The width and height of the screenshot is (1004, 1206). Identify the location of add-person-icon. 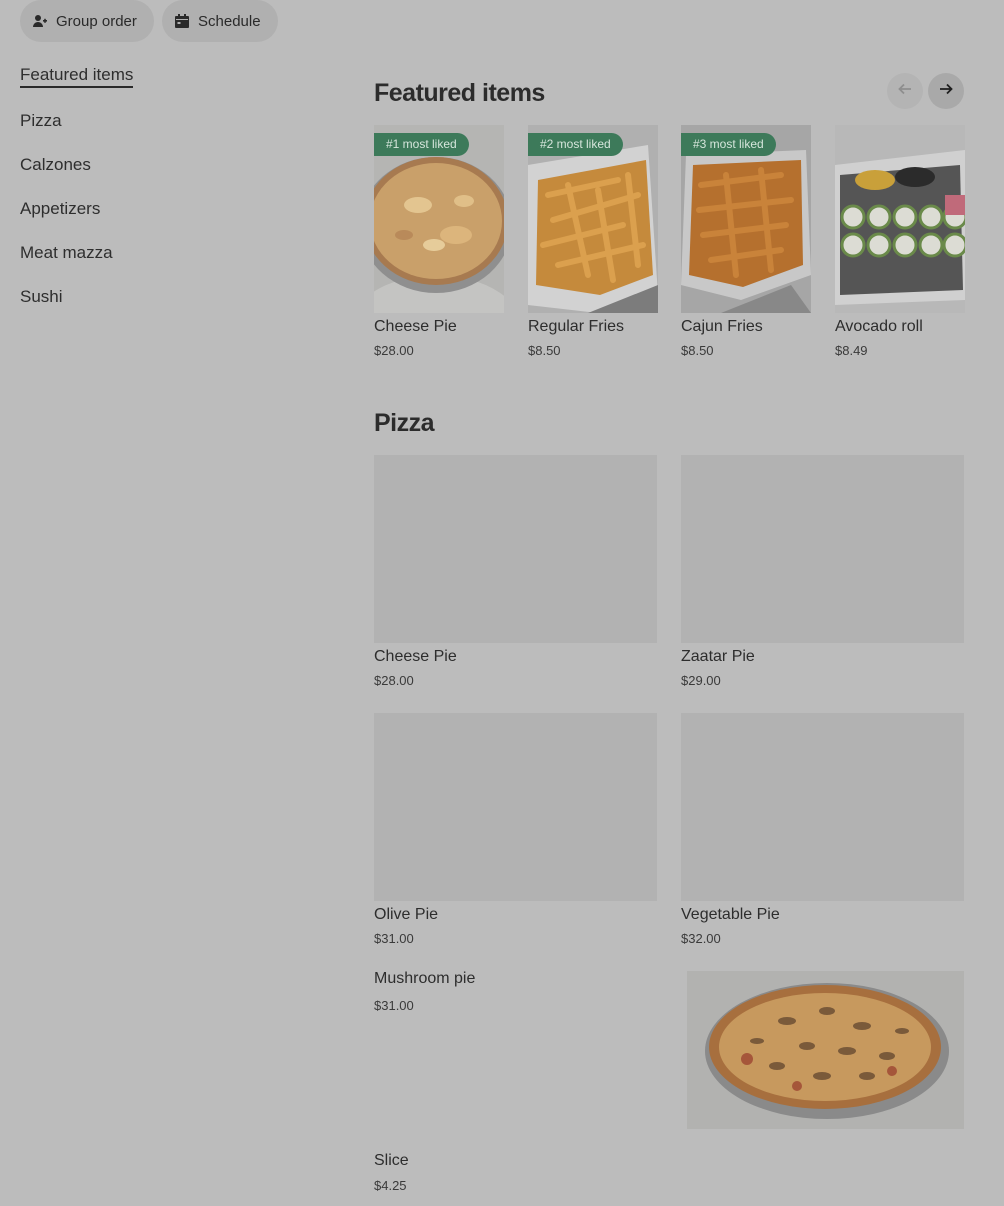
(40, 21).